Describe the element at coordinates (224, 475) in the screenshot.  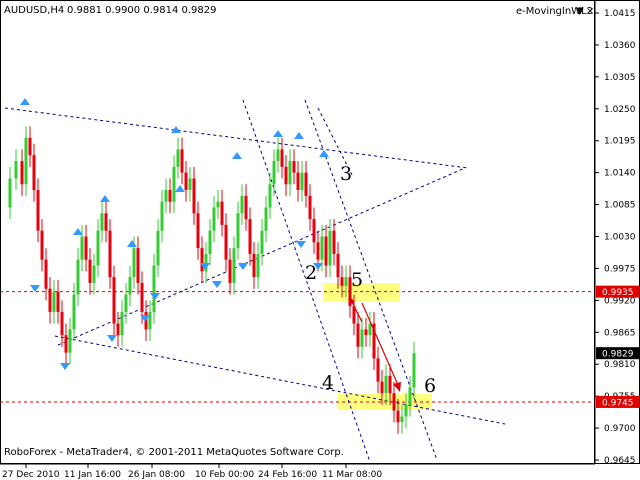
I see `x-tick-label: 10 Feb 00:00` at that location.